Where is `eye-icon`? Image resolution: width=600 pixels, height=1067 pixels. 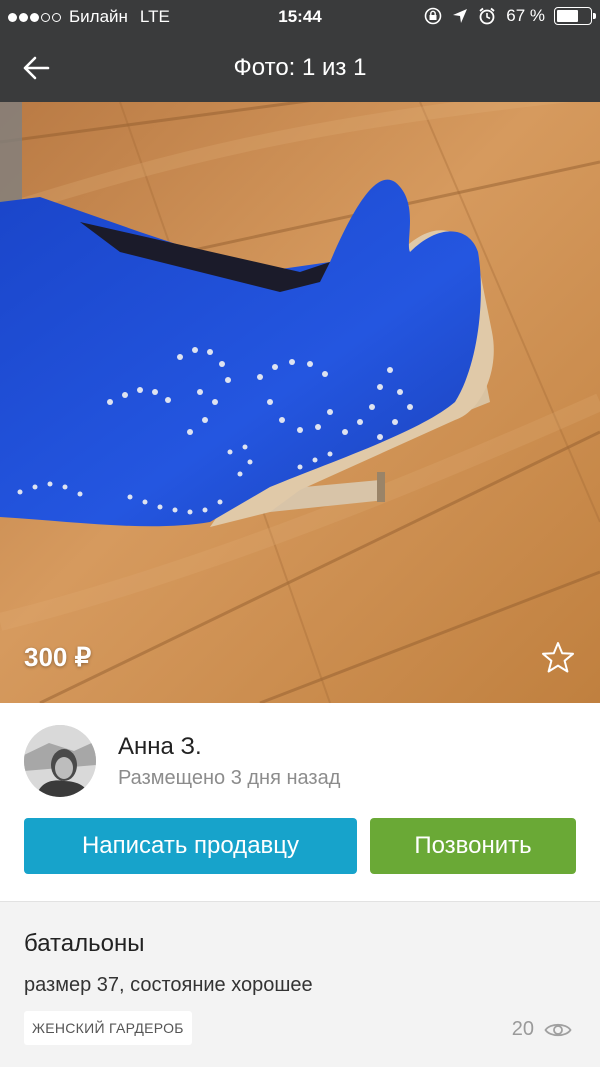 eye-icon is located at coordinates (558, 1029).